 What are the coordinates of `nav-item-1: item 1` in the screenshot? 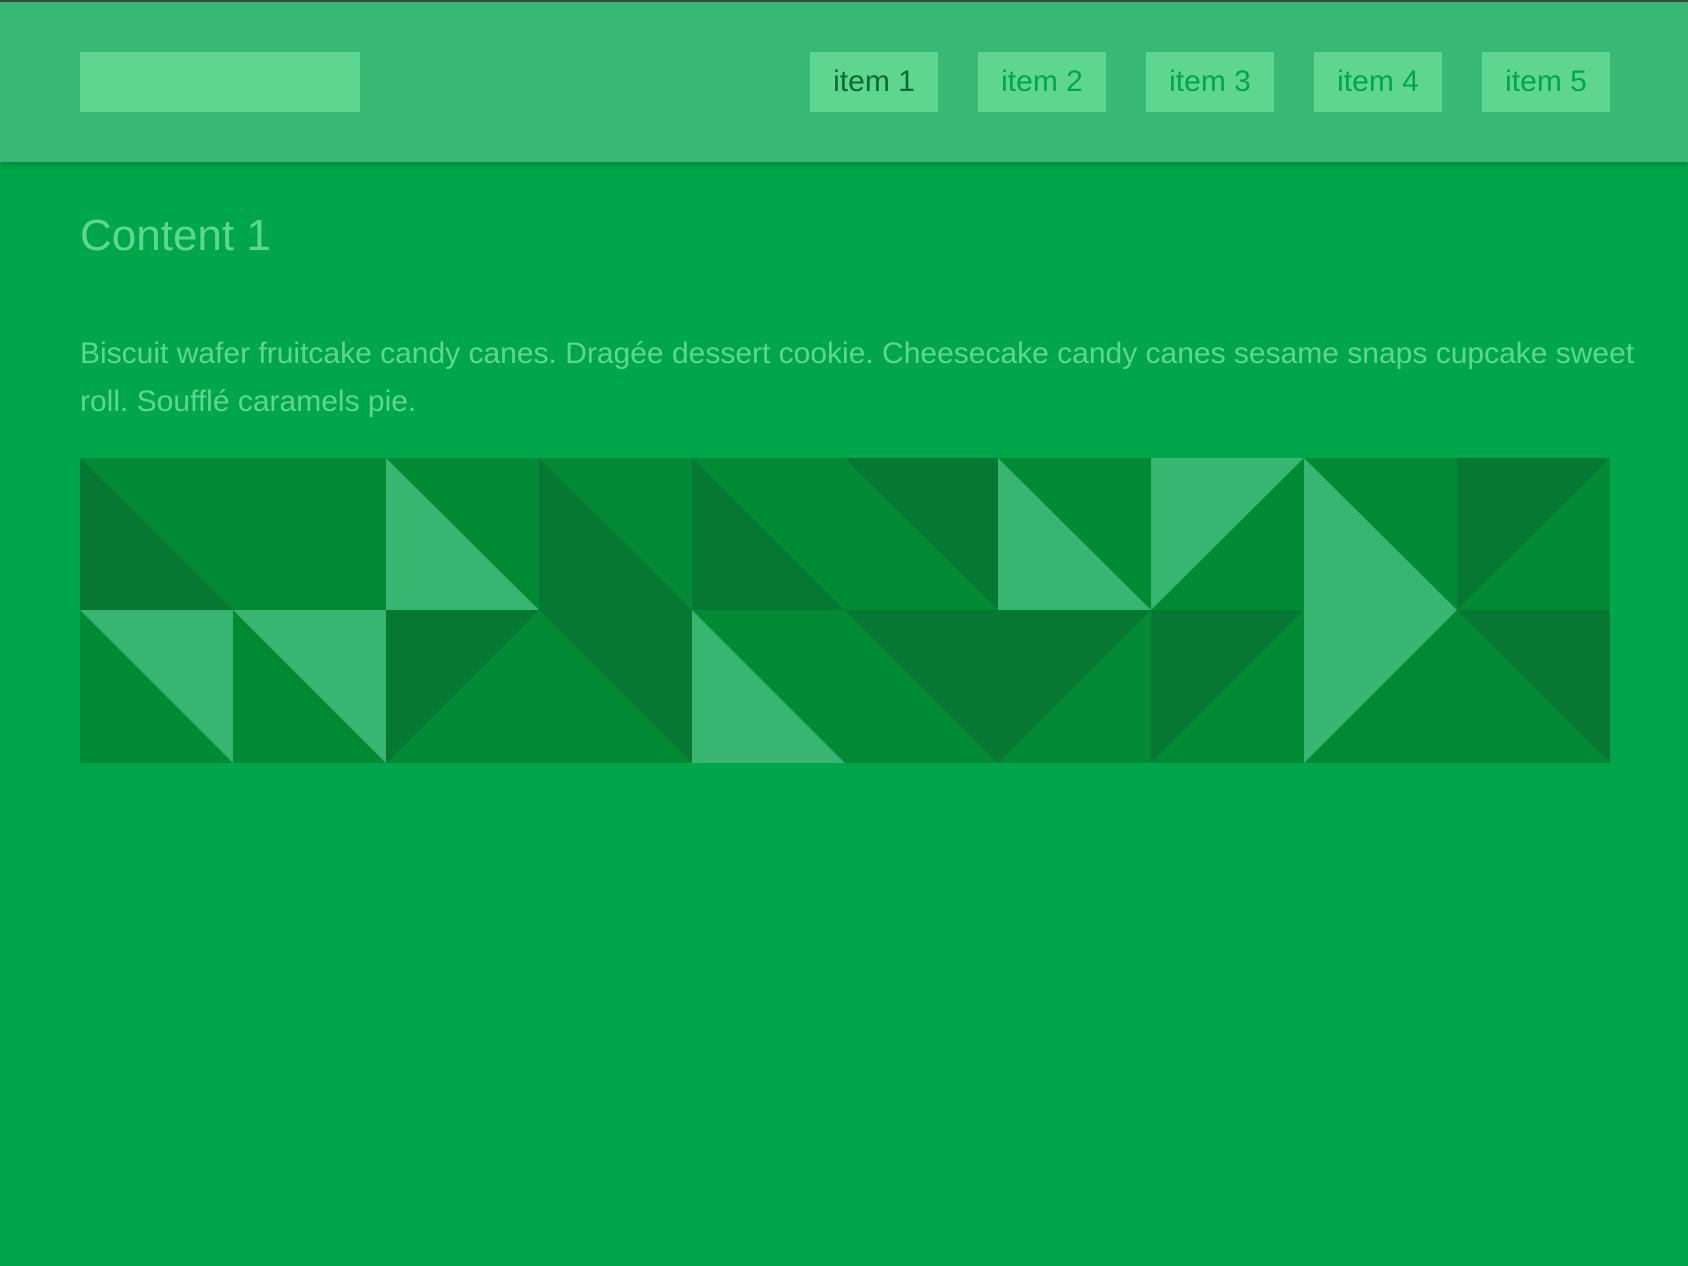 It's located at (874, 82).